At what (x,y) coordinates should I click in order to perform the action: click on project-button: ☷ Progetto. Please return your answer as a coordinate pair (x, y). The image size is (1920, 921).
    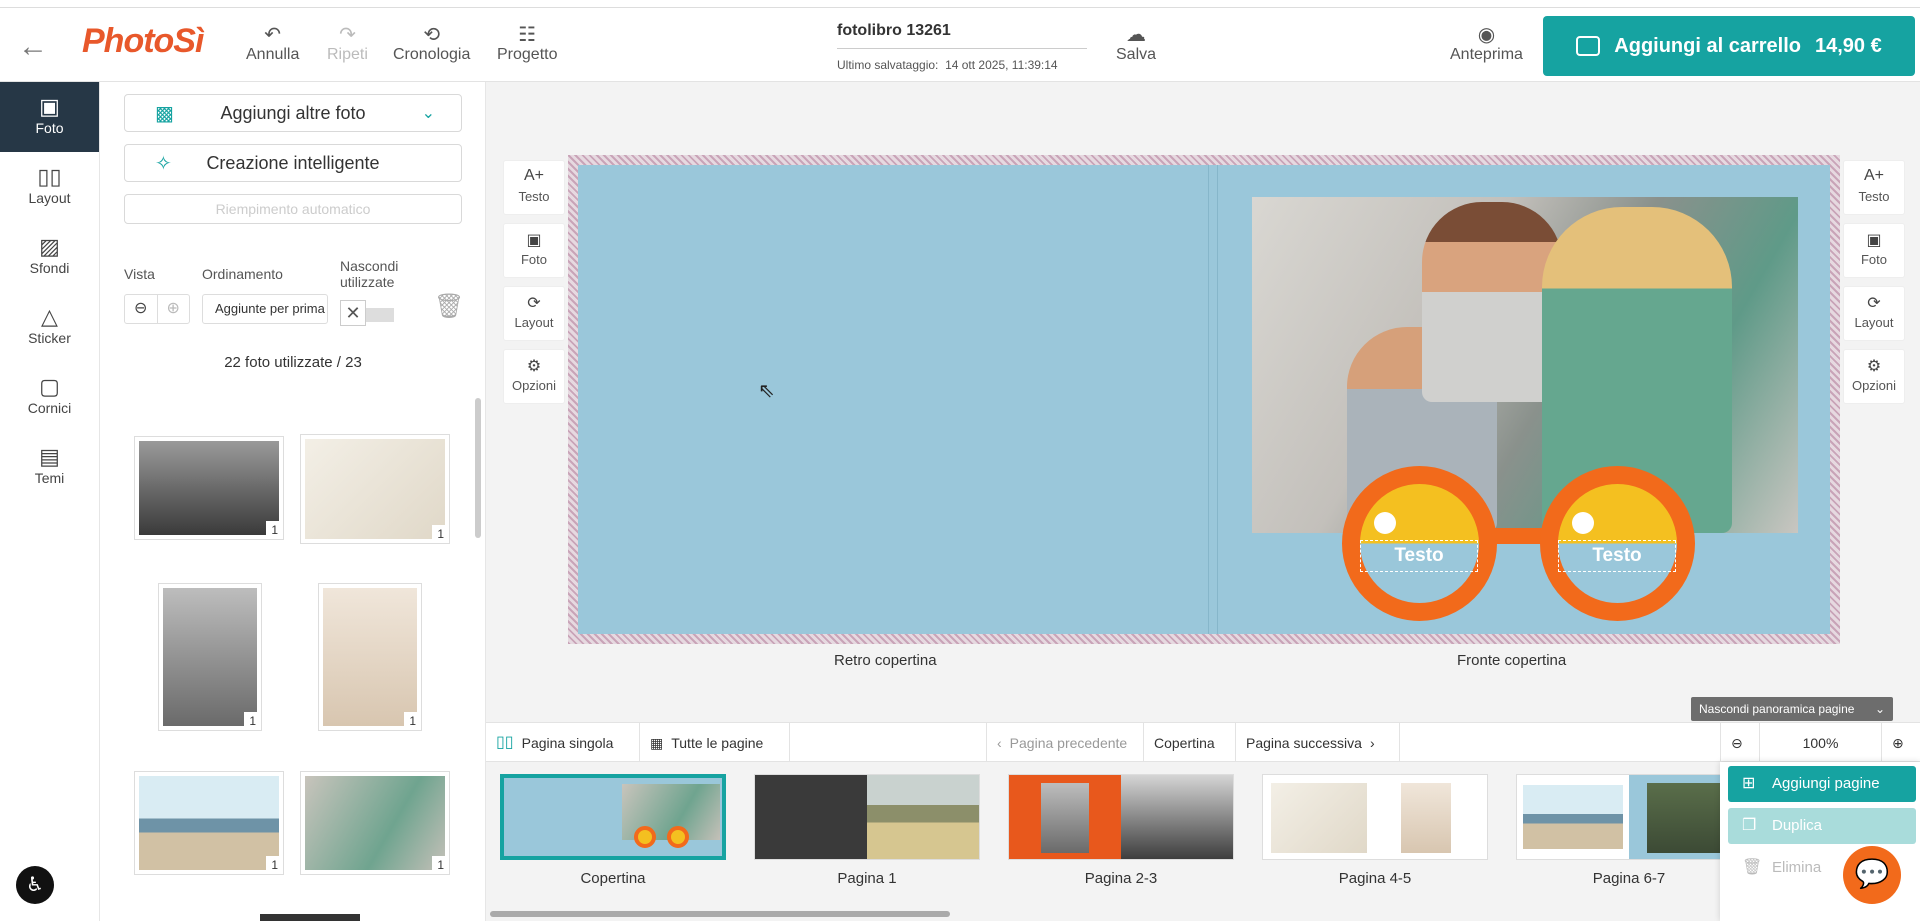
    Looking at the image, I should click on (527, 43).